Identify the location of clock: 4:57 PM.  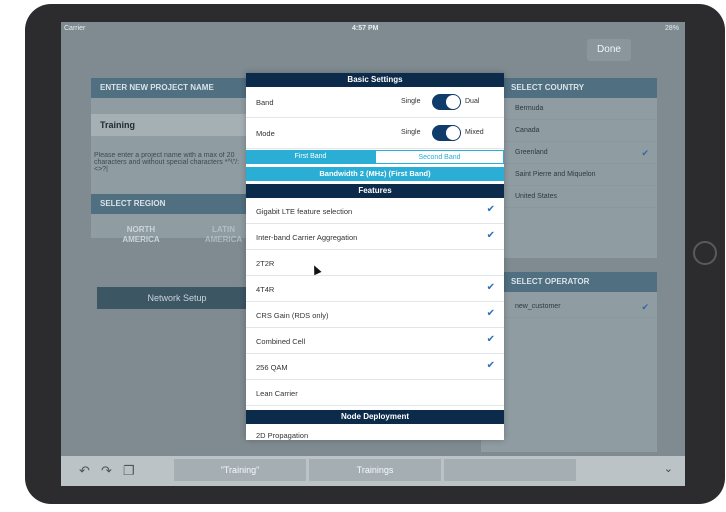
(365, 28).